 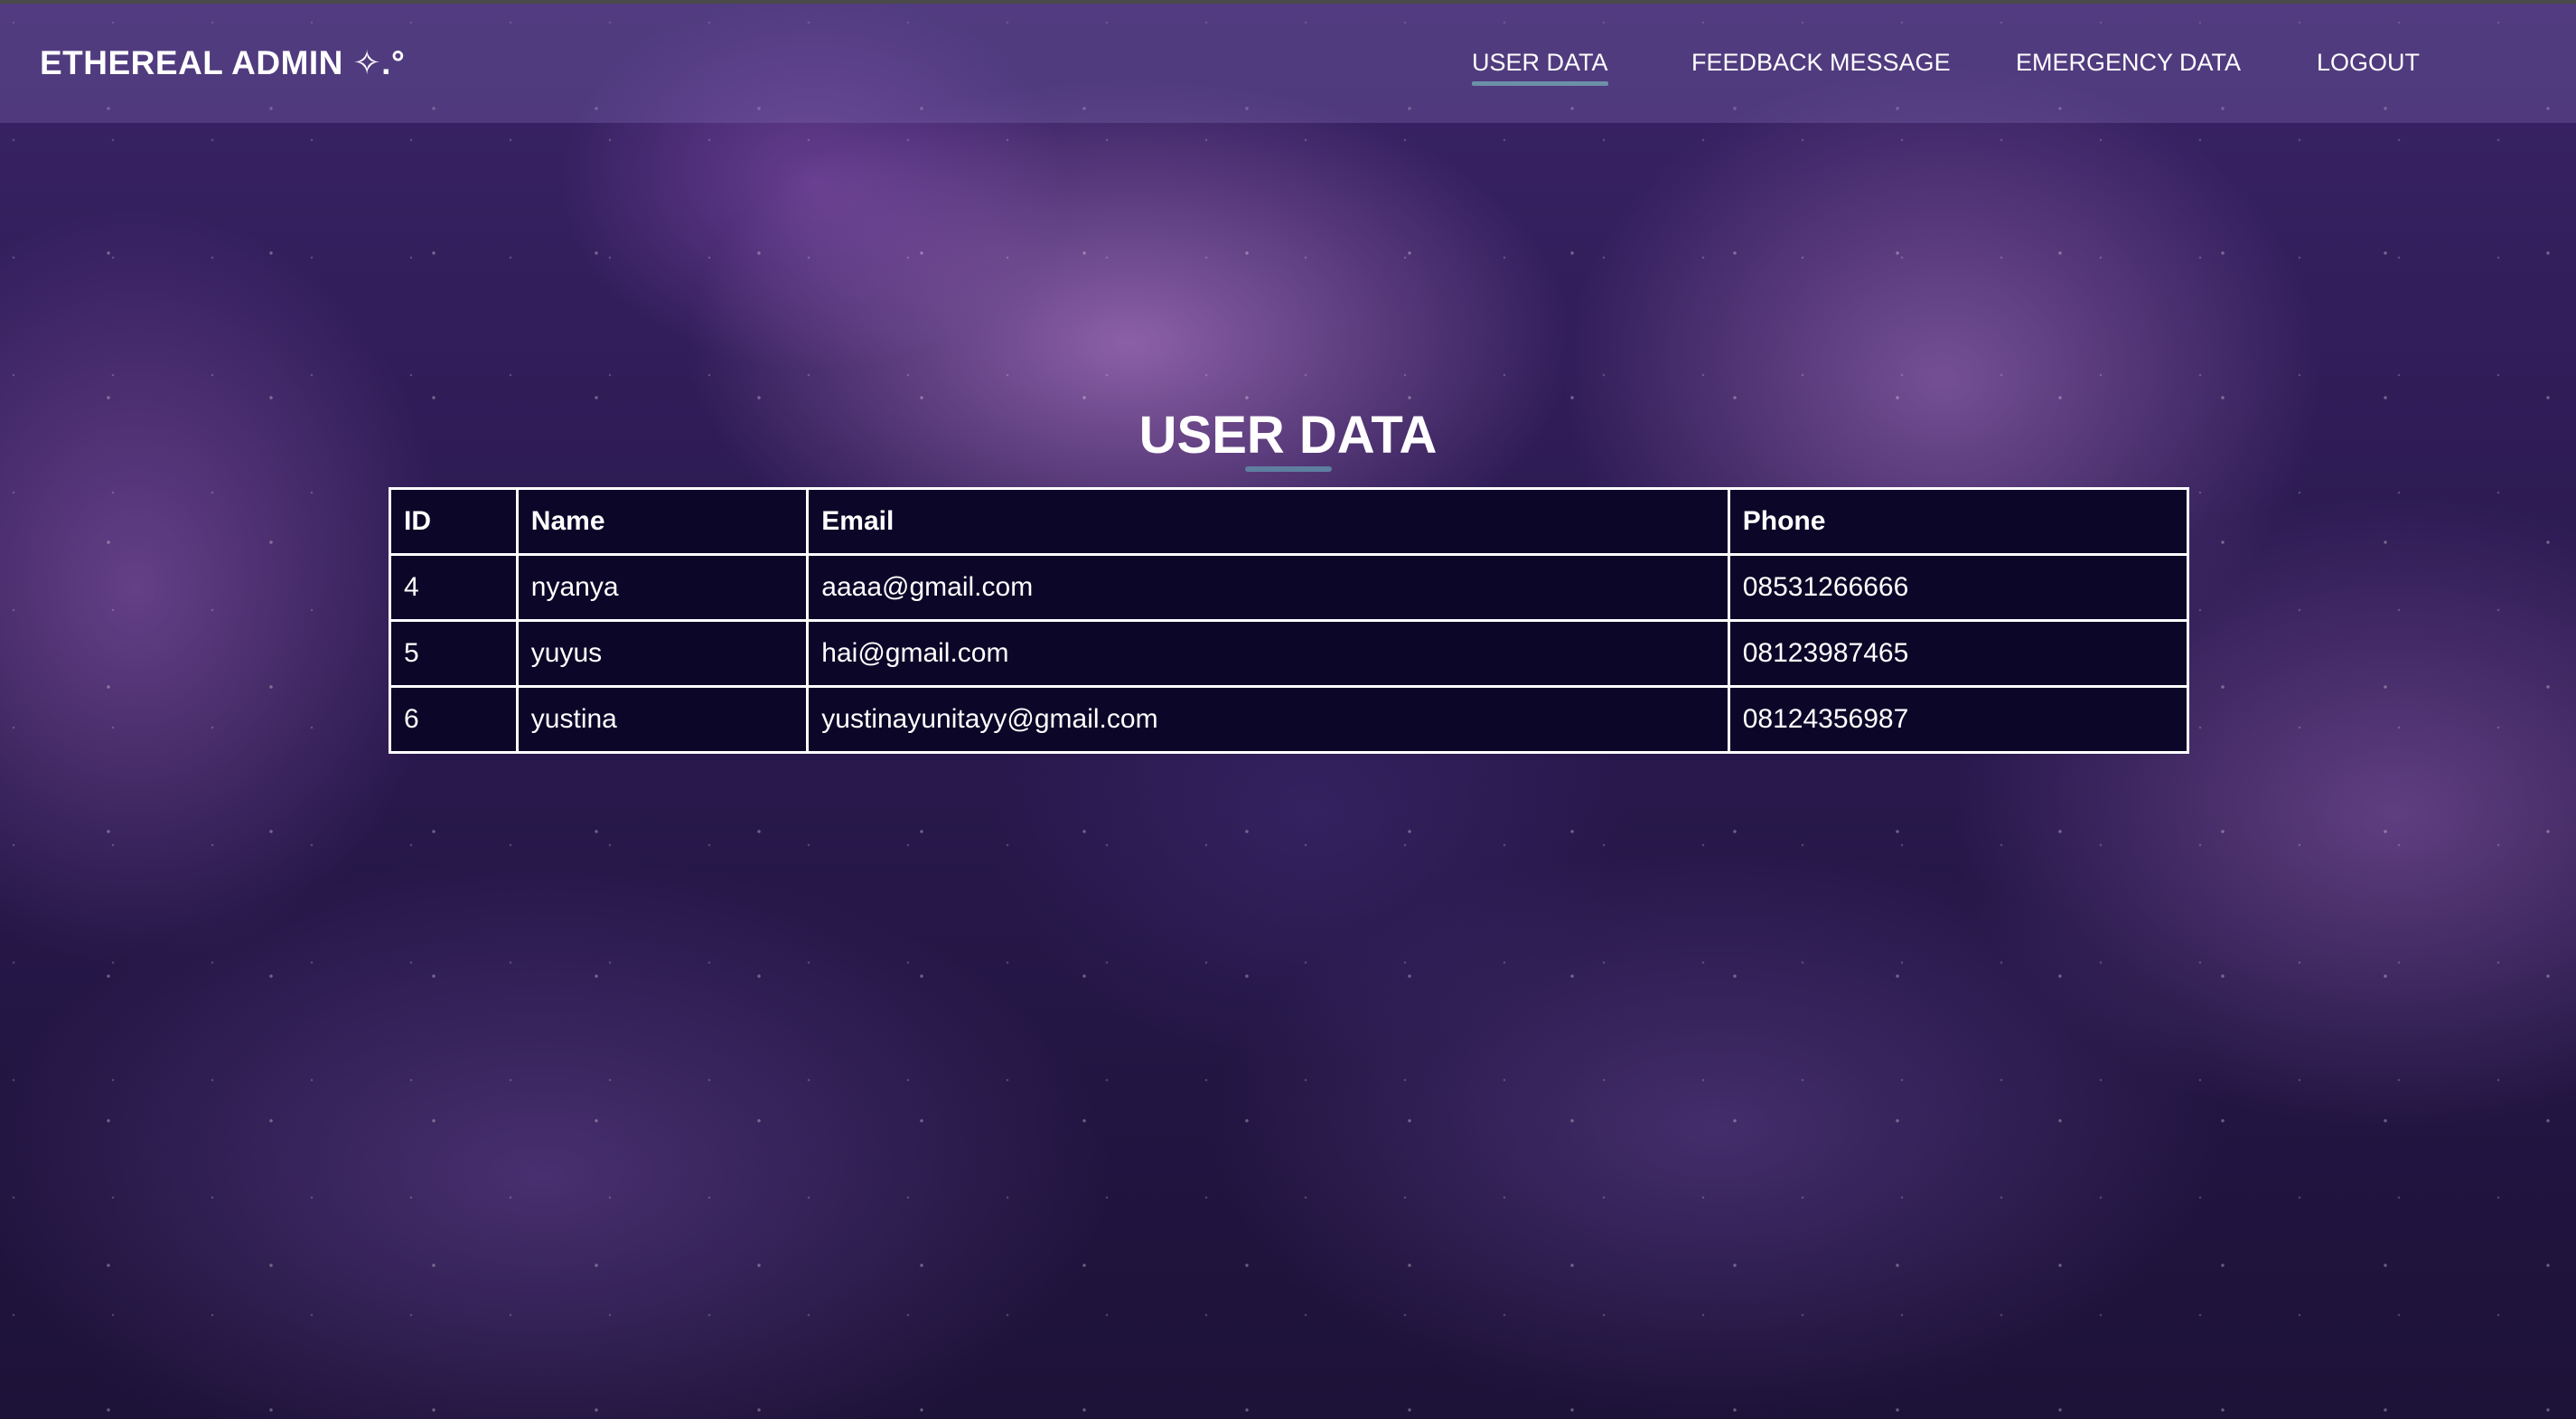 What do you see at coordinates (454, 719) in the screenshot?
I see `cell-id: 6` at bounding box center [454, 719].